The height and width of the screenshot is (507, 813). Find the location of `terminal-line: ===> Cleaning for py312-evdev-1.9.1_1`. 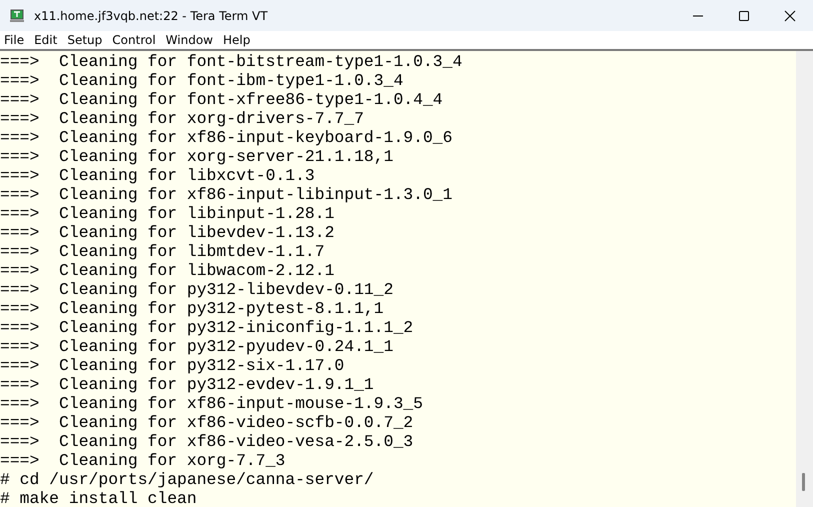

terminal-line: ===> Cleaning for py312-evdev-1.9.1_1 is located at coordinates (187, 384).